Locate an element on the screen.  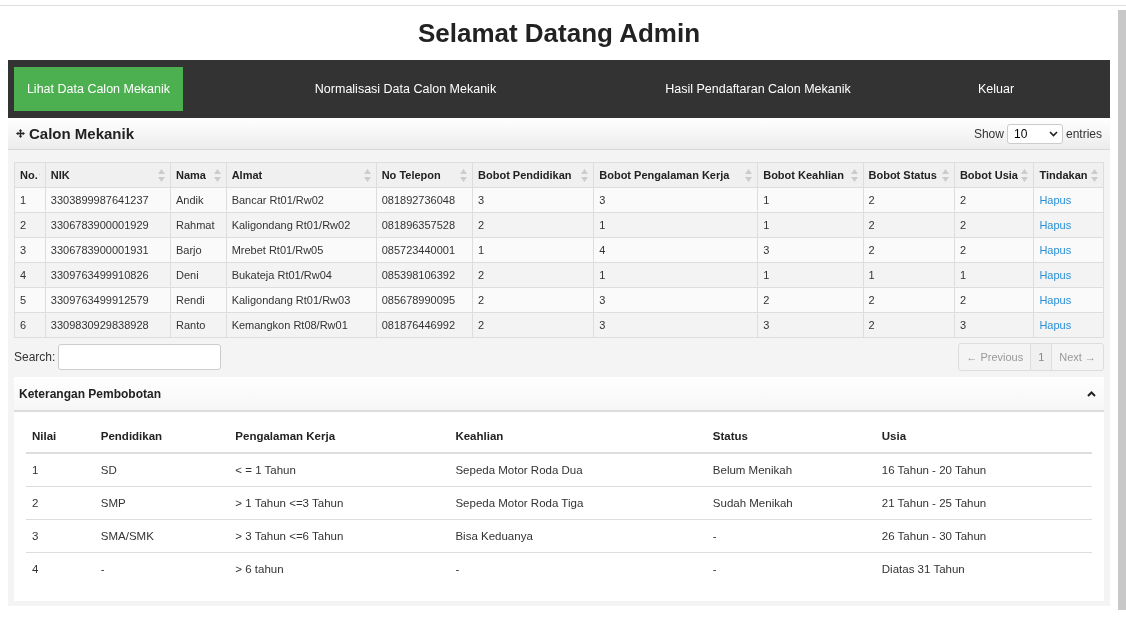
collapse-icon is located at coordinates (1091, 393).